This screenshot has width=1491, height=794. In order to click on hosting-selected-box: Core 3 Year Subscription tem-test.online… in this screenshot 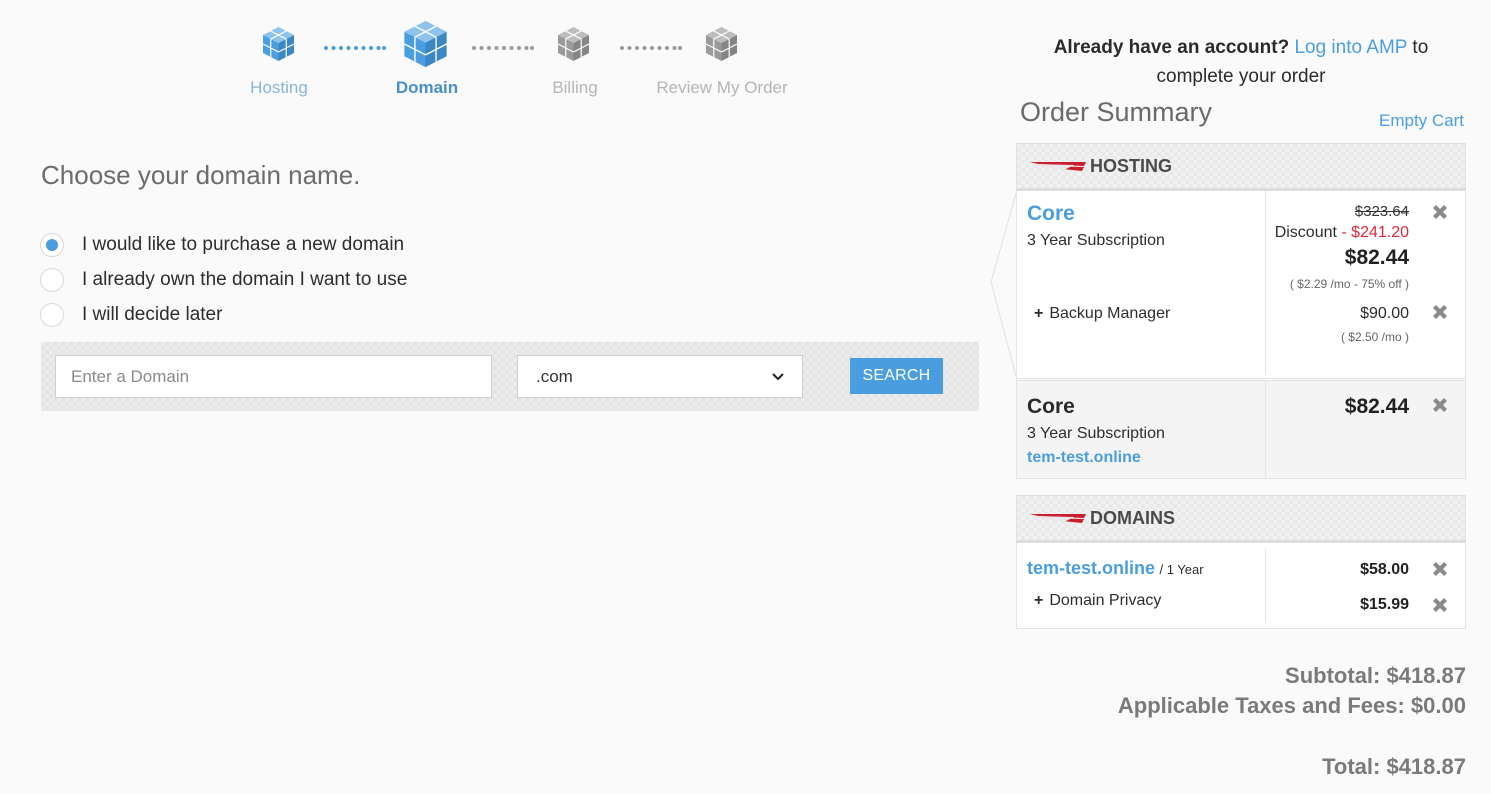, I will do `click(1241, 429)`.